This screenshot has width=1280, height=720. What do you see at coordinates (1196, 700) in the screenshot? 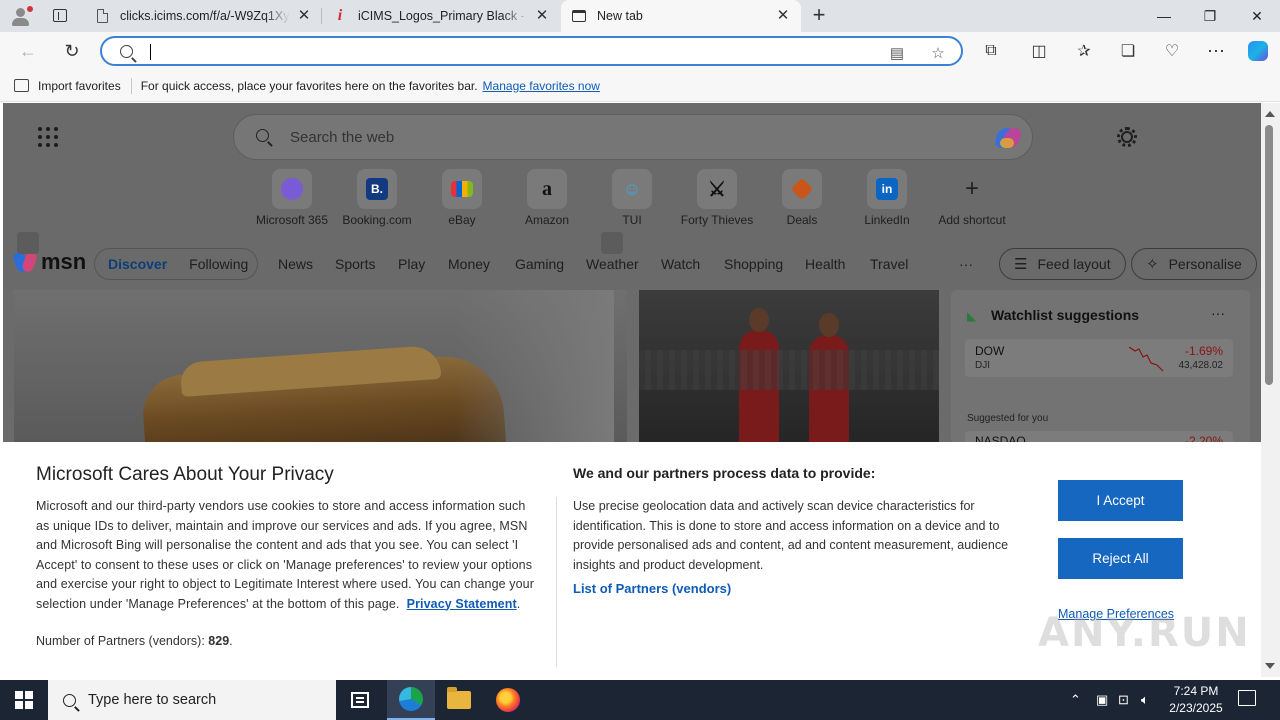
I see `clock: 7:24 PM 2/23/2025` at bounding box center [1196, 700].